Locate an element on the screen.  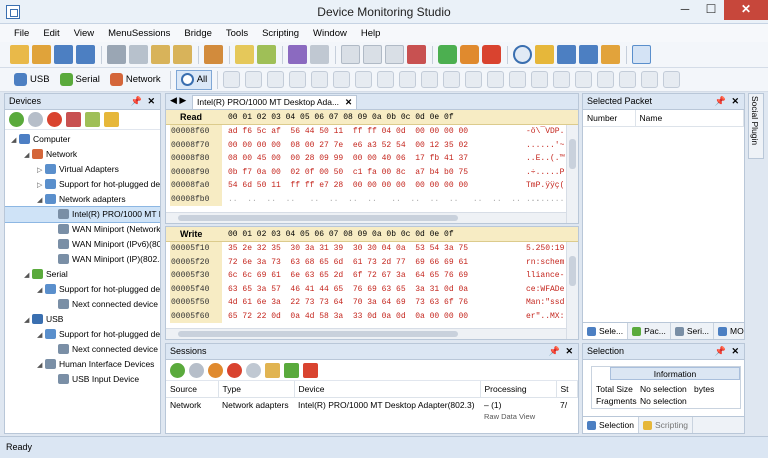
tree-item: ▷ Support for hot-plugged devic is located at coordinates (82, 184).